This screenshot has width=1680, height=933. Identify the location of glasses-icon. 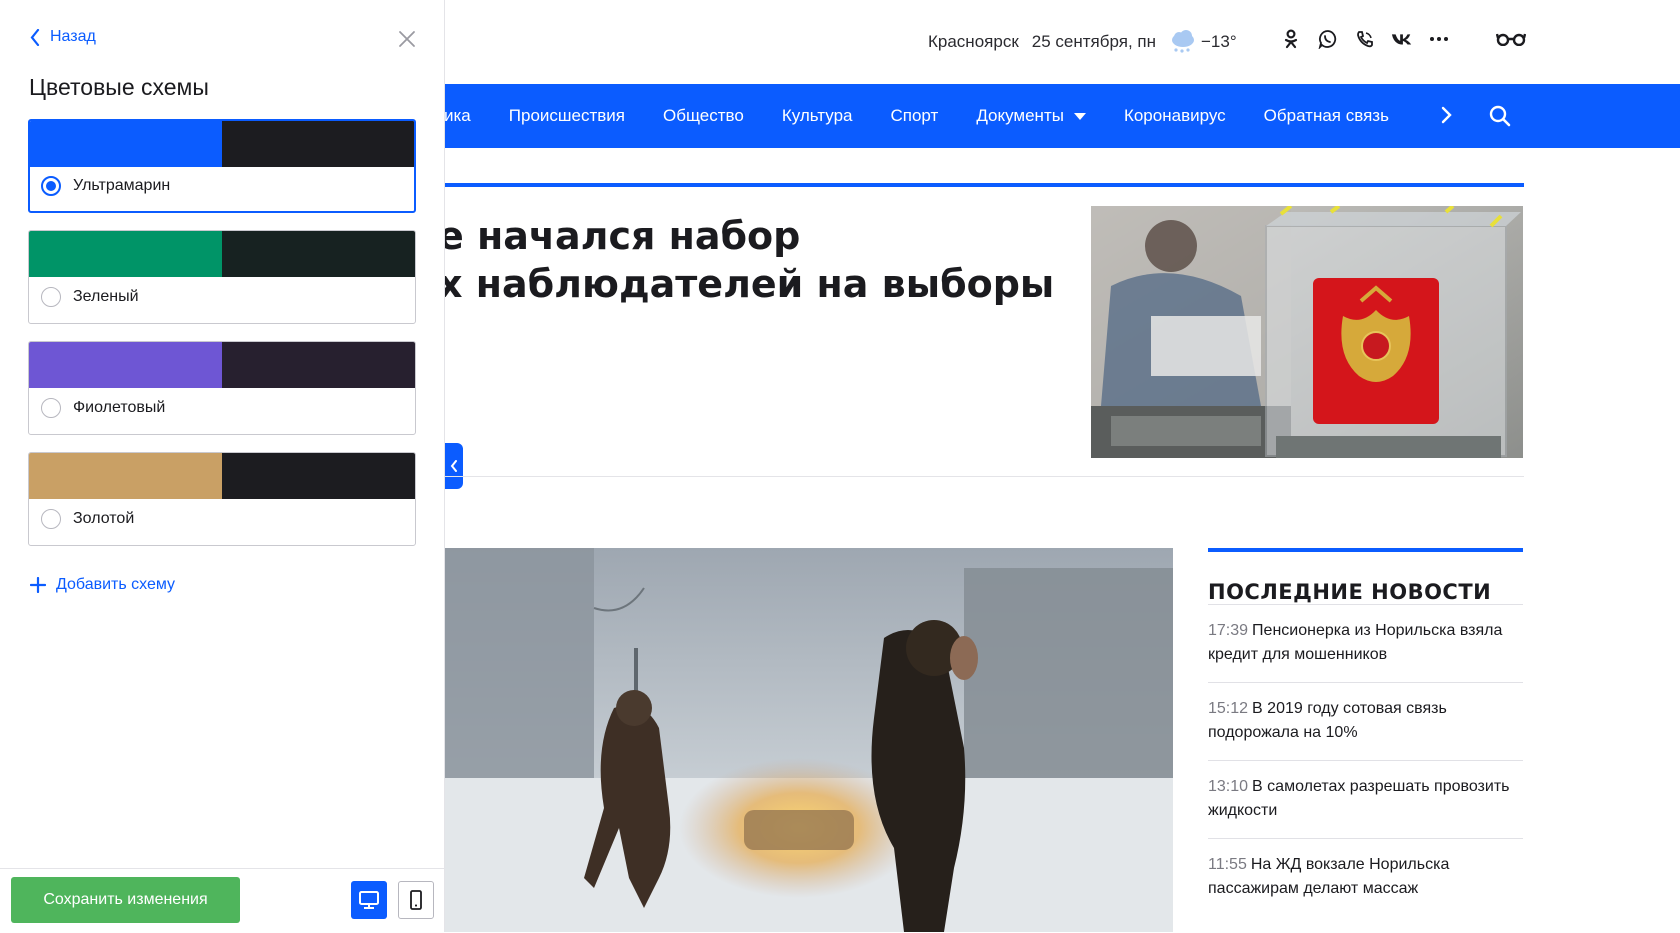
(1511, 39).